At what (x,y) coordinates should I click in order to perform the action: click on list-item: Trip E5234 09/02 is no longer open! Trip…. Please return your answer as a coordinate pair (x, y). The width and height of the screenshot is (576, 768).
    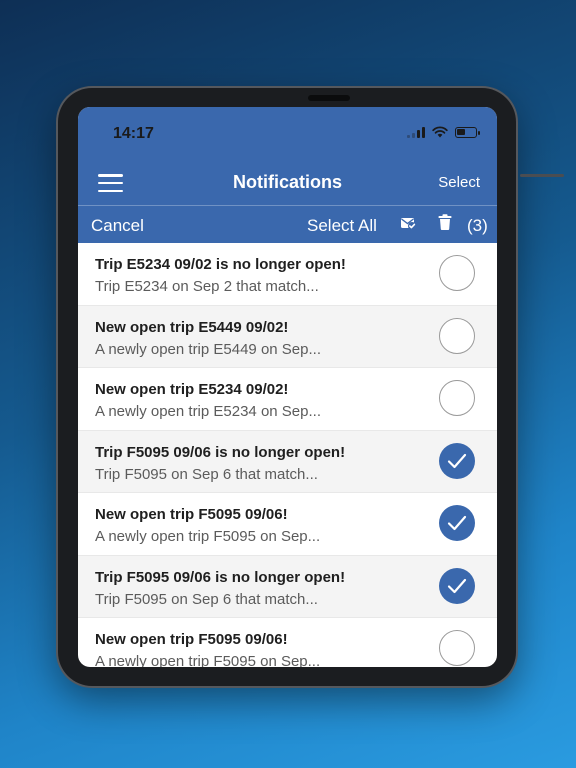
    Looking at the image, I should click on (287, 274).